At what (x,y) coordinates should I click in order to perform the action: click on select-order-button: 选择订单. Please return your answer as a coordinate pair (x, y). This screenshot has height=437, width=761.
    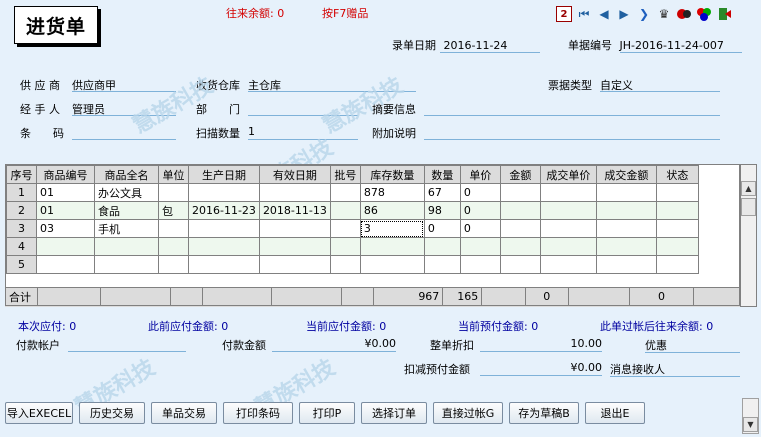
    Looking at the image, I should click on (394, 413).